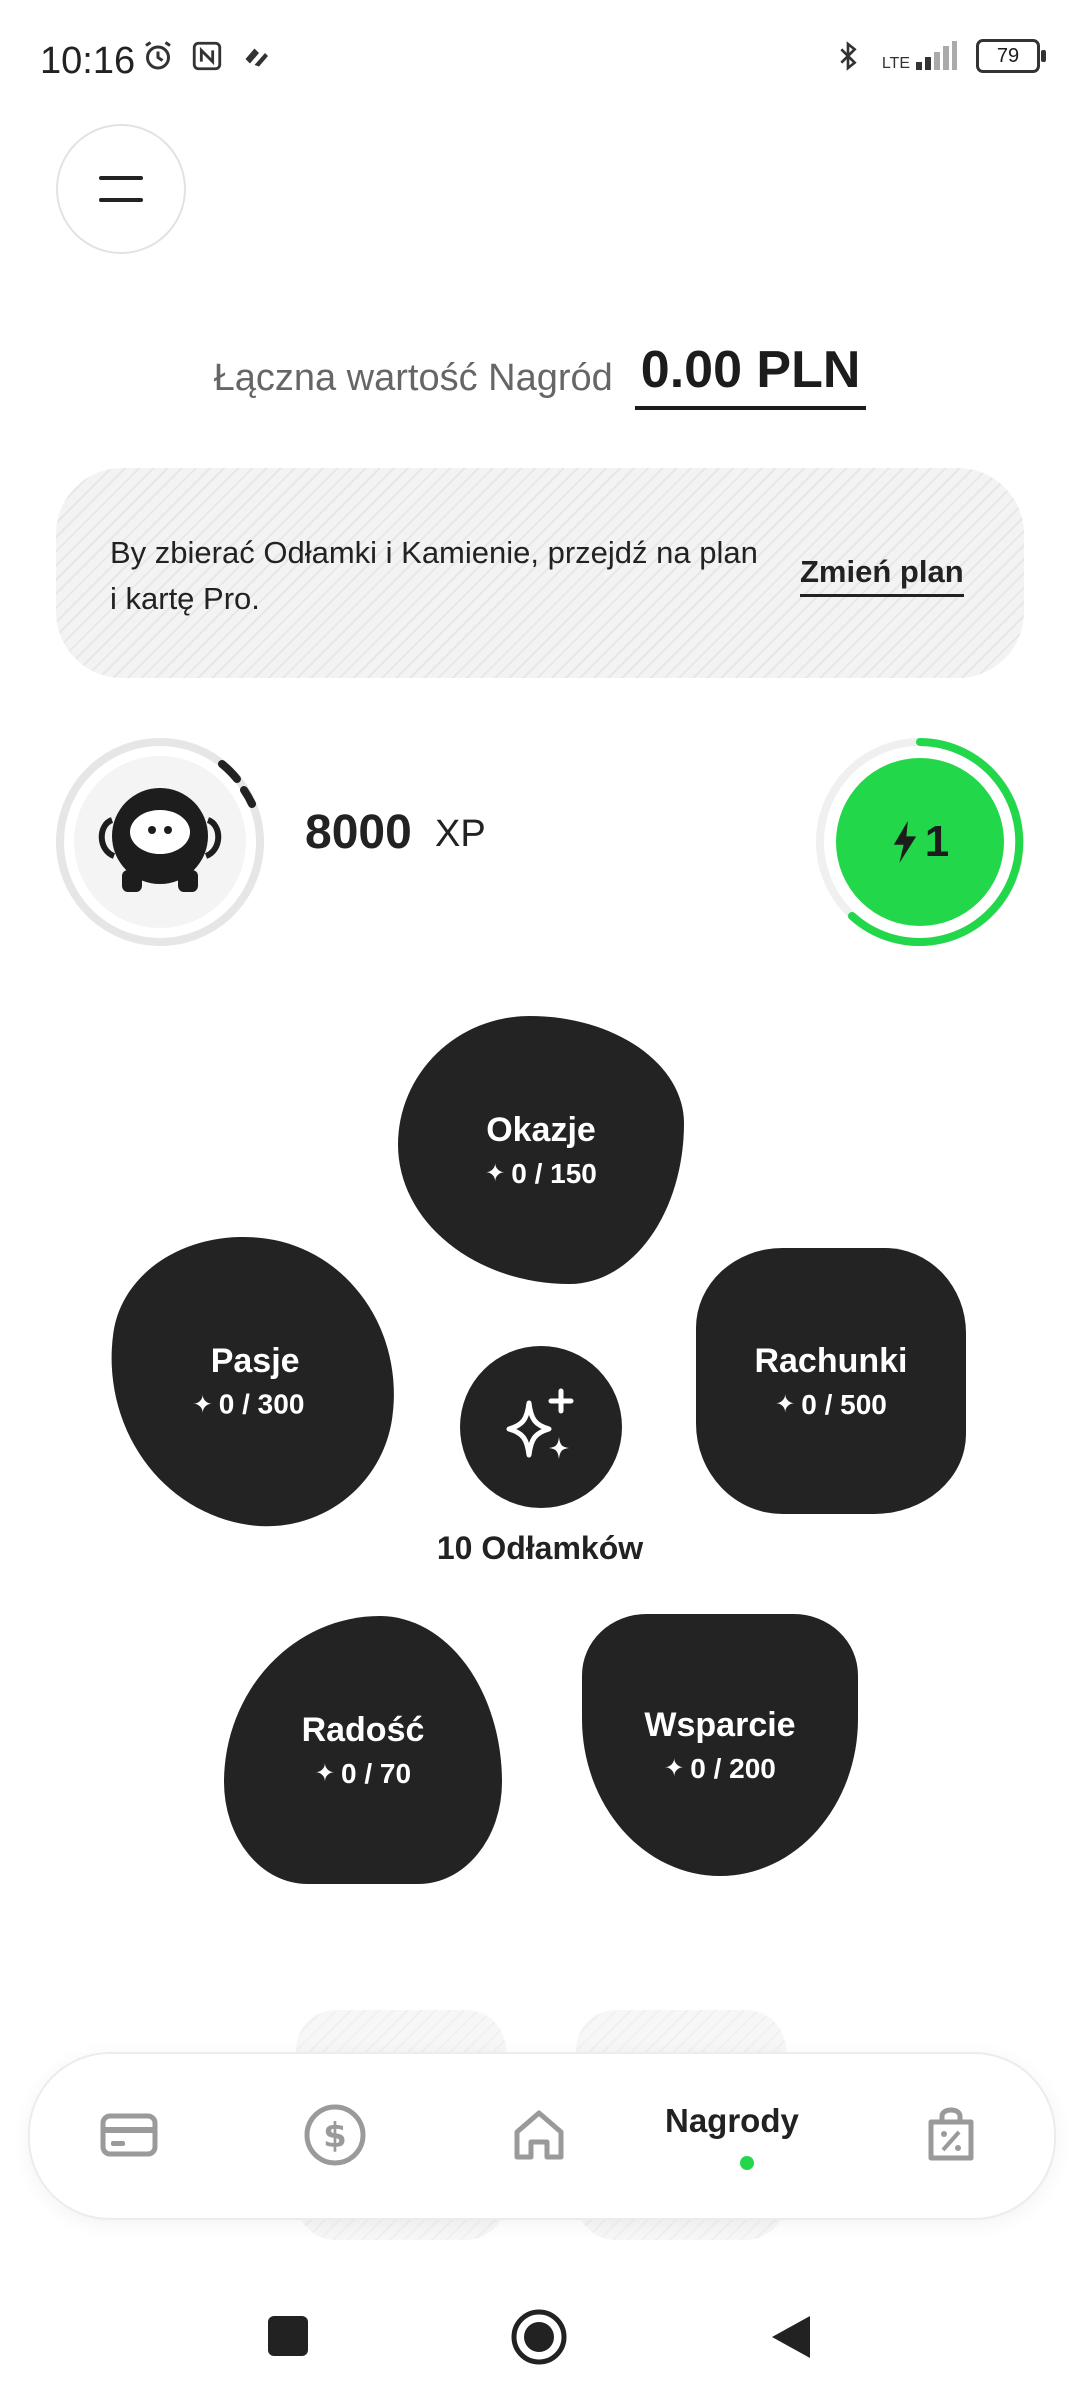 This screenshot has width=1080, height=2400. Describe the element at coordinates (541, 1129) in the screenshot. I see `stone-name: Okazje` at that location.